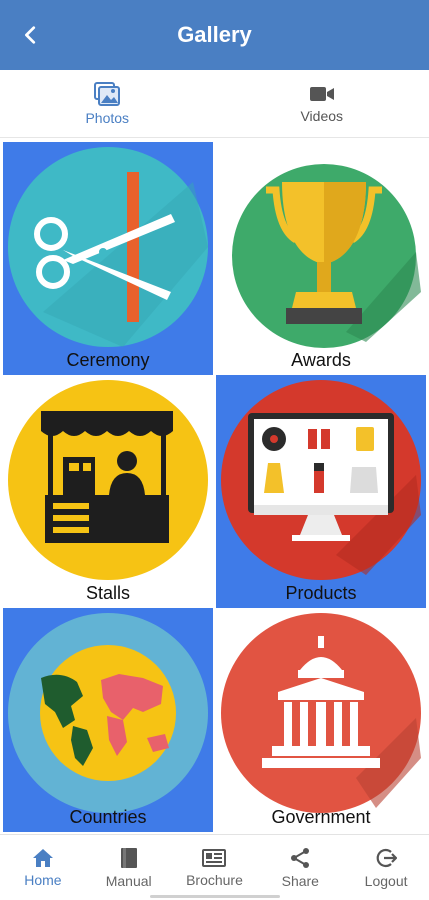 The width and height of the screenshot is (429, 900). What do you see at coordinates (108, 817) in the screenshot?
I see `gallery-tile-label: Countries` at bounding box center [108, 817].